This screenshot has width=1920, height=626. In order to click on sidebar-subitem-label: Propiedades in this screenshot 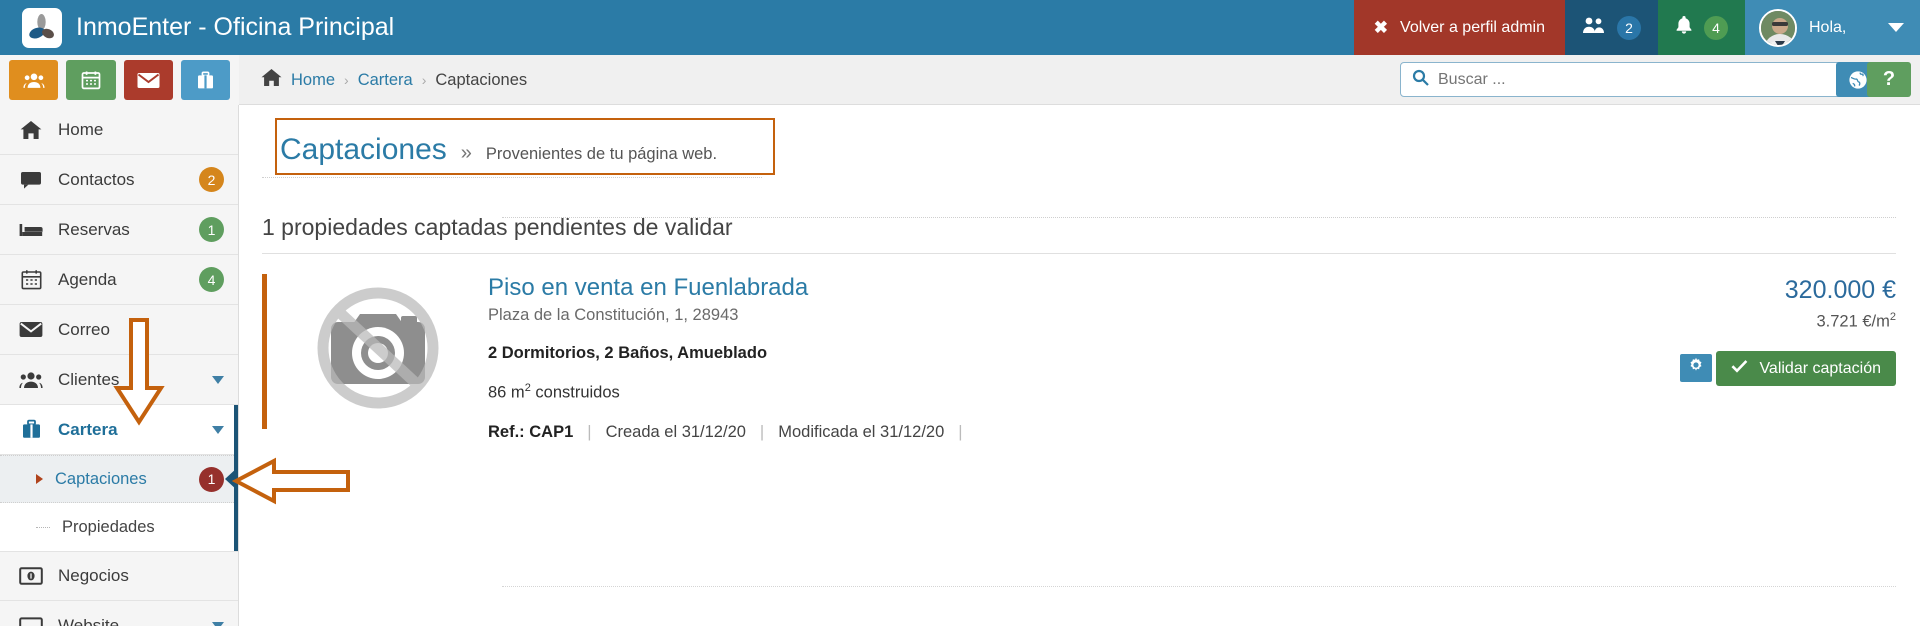, I will do `click(108, 526)`.